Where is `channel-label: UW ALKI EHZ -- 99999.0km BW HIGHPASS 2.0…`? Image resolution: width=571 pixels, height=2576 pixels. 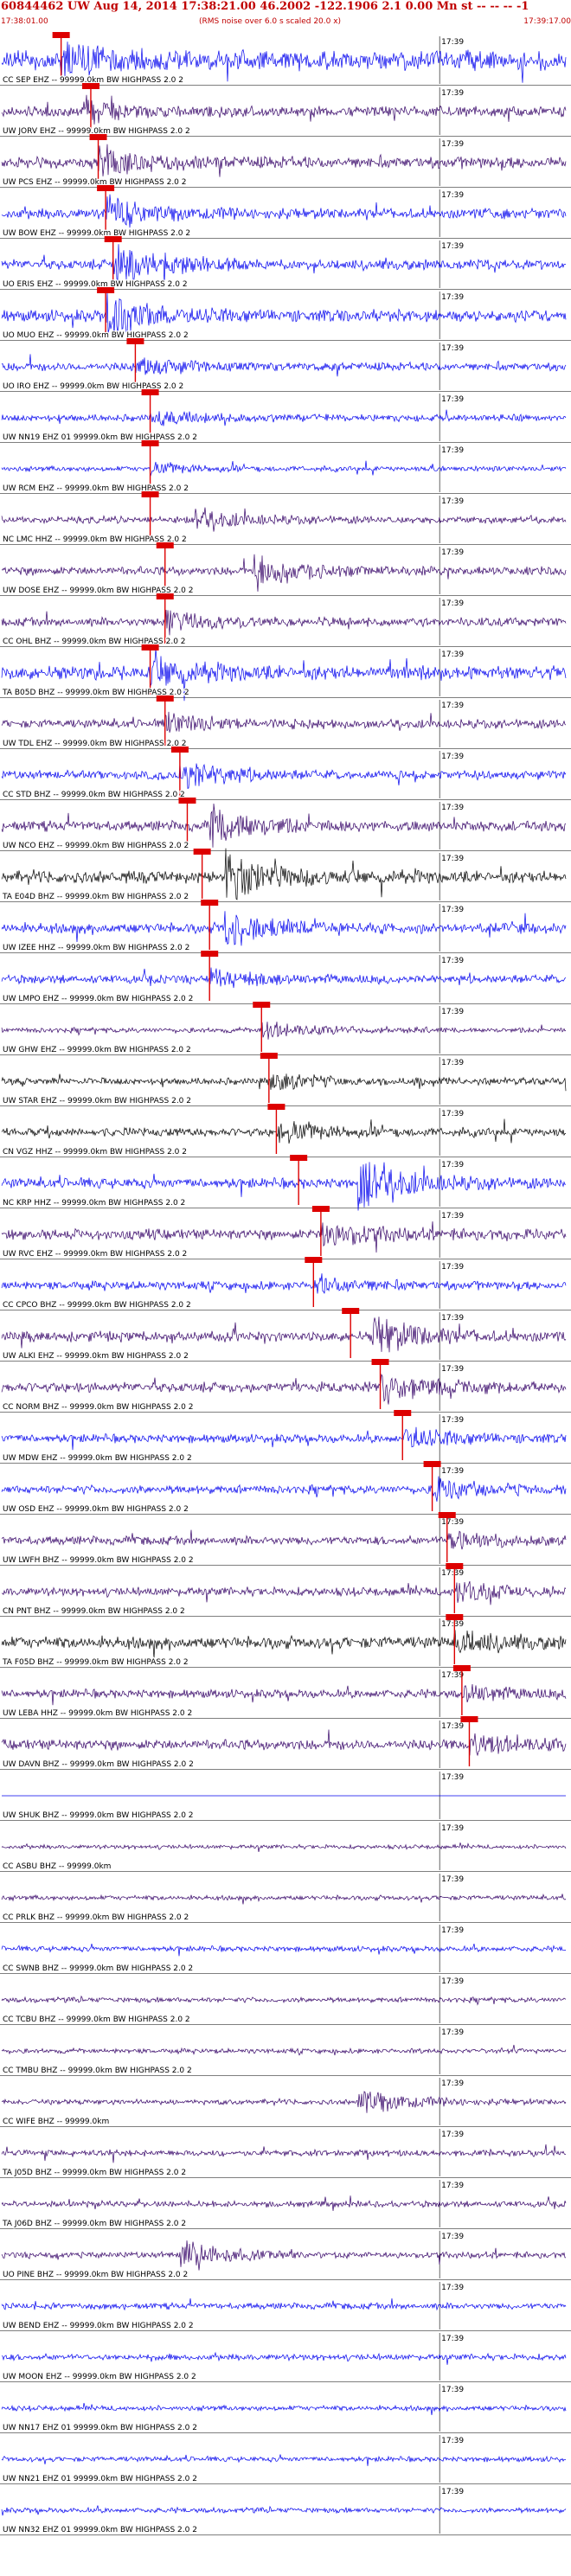
channel-label: UW ALKI EHZ -- 99999.0km BW HIGHPASS 2.0… is located at coordinates (96, 1356).